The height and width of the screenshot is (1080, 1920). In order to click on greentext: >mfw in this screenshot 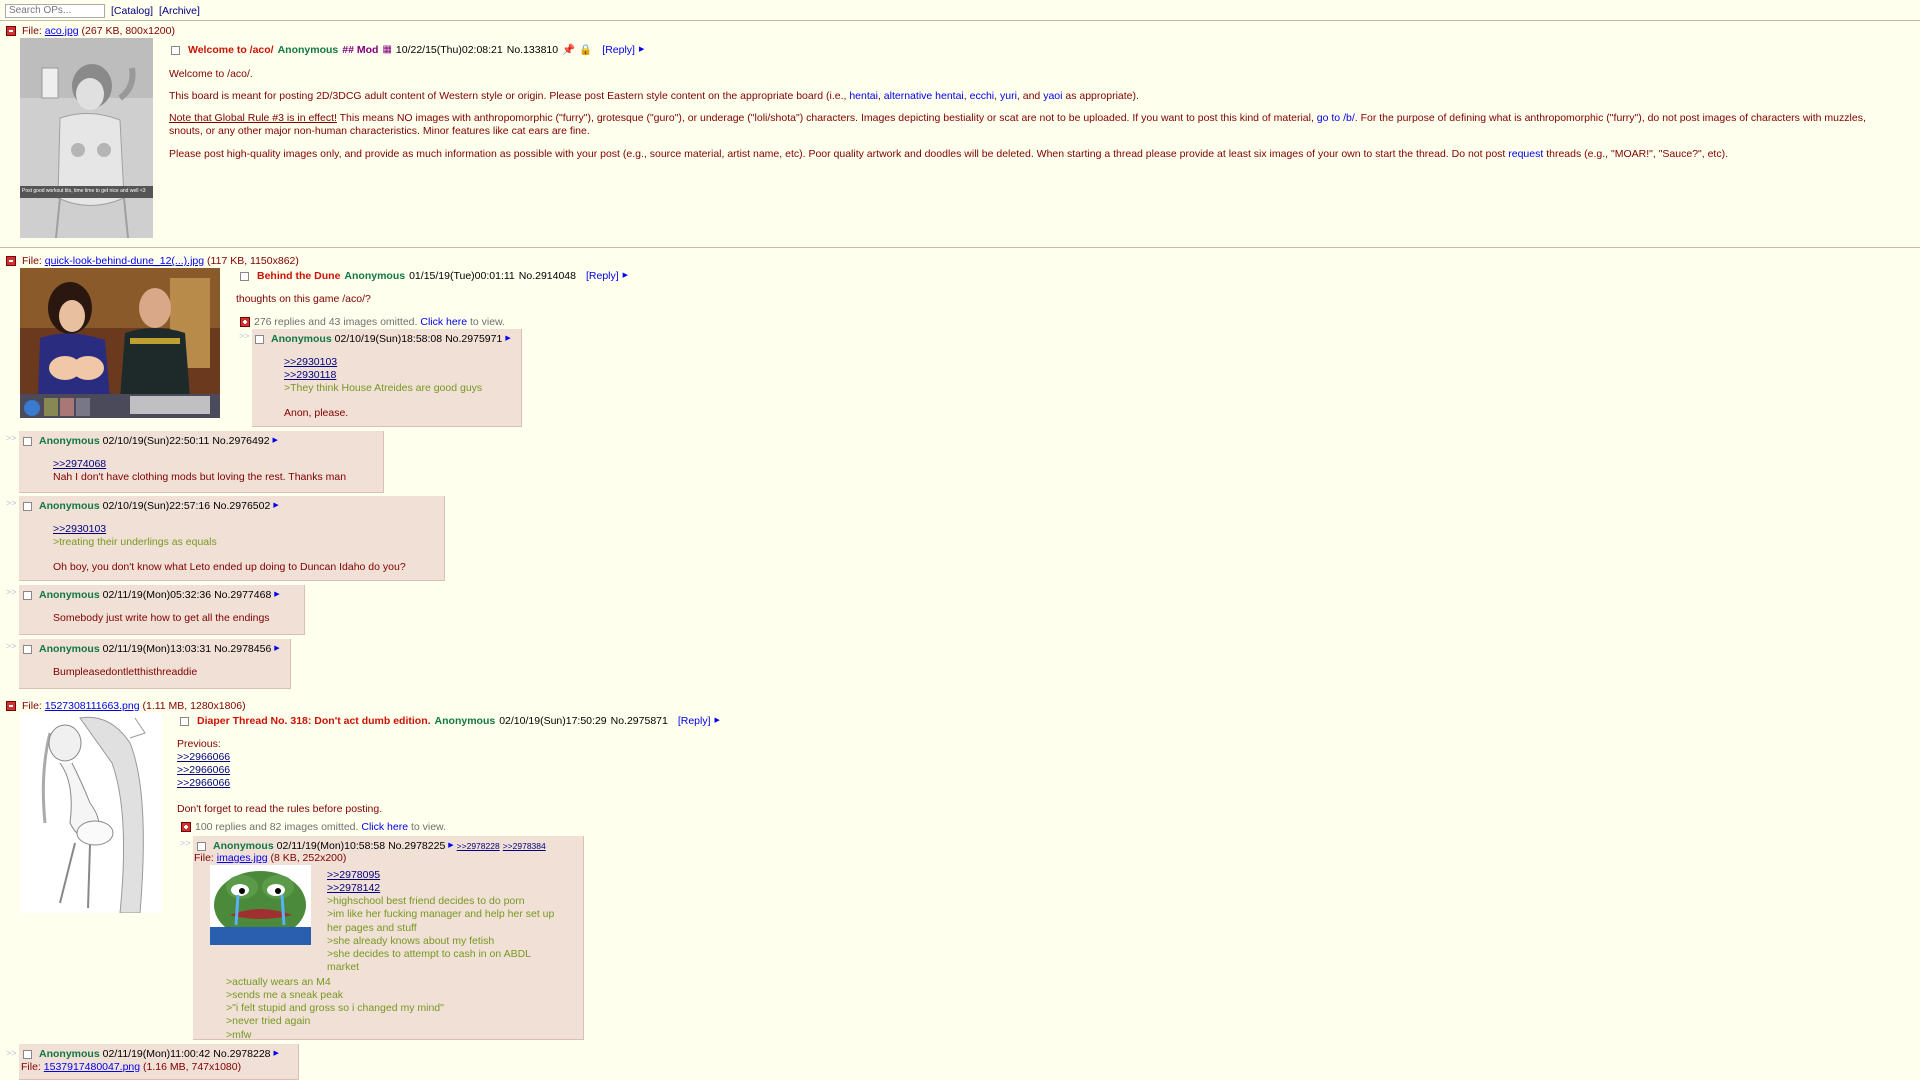, I will do `click(239, 1034)`.